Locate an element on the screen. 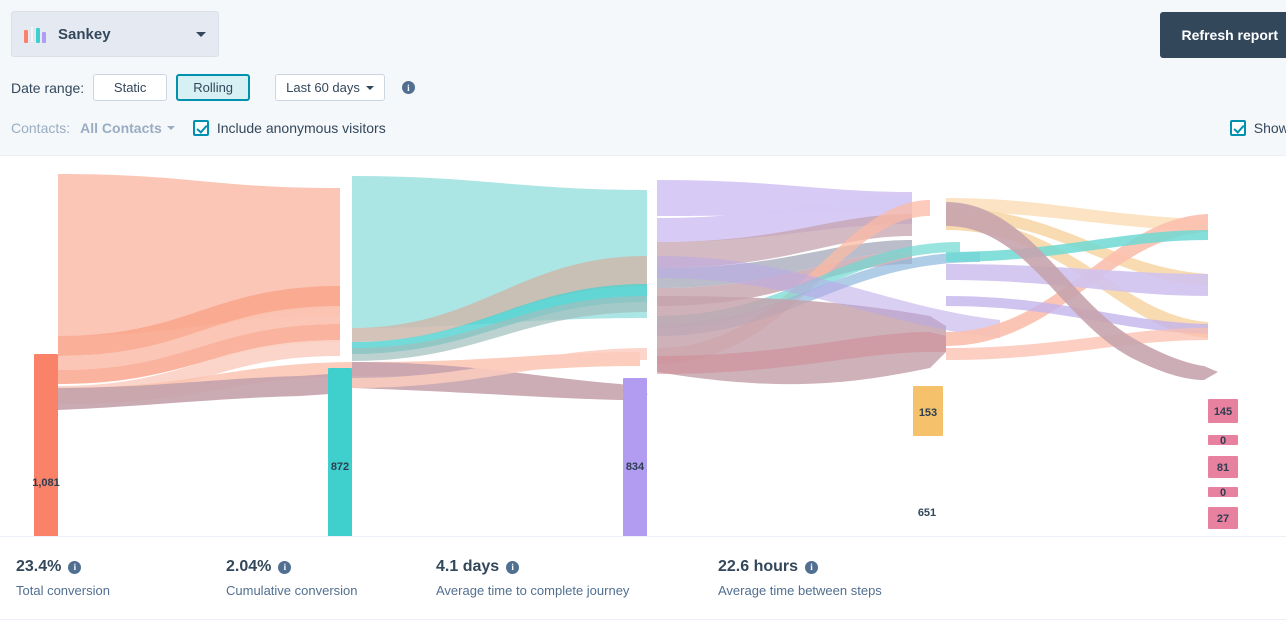 The height and width of the screenshot is (620, 1286). metric-avg-time-between-steps: 22.6 hours i Average time between steps is located at coordinates (848, 578).